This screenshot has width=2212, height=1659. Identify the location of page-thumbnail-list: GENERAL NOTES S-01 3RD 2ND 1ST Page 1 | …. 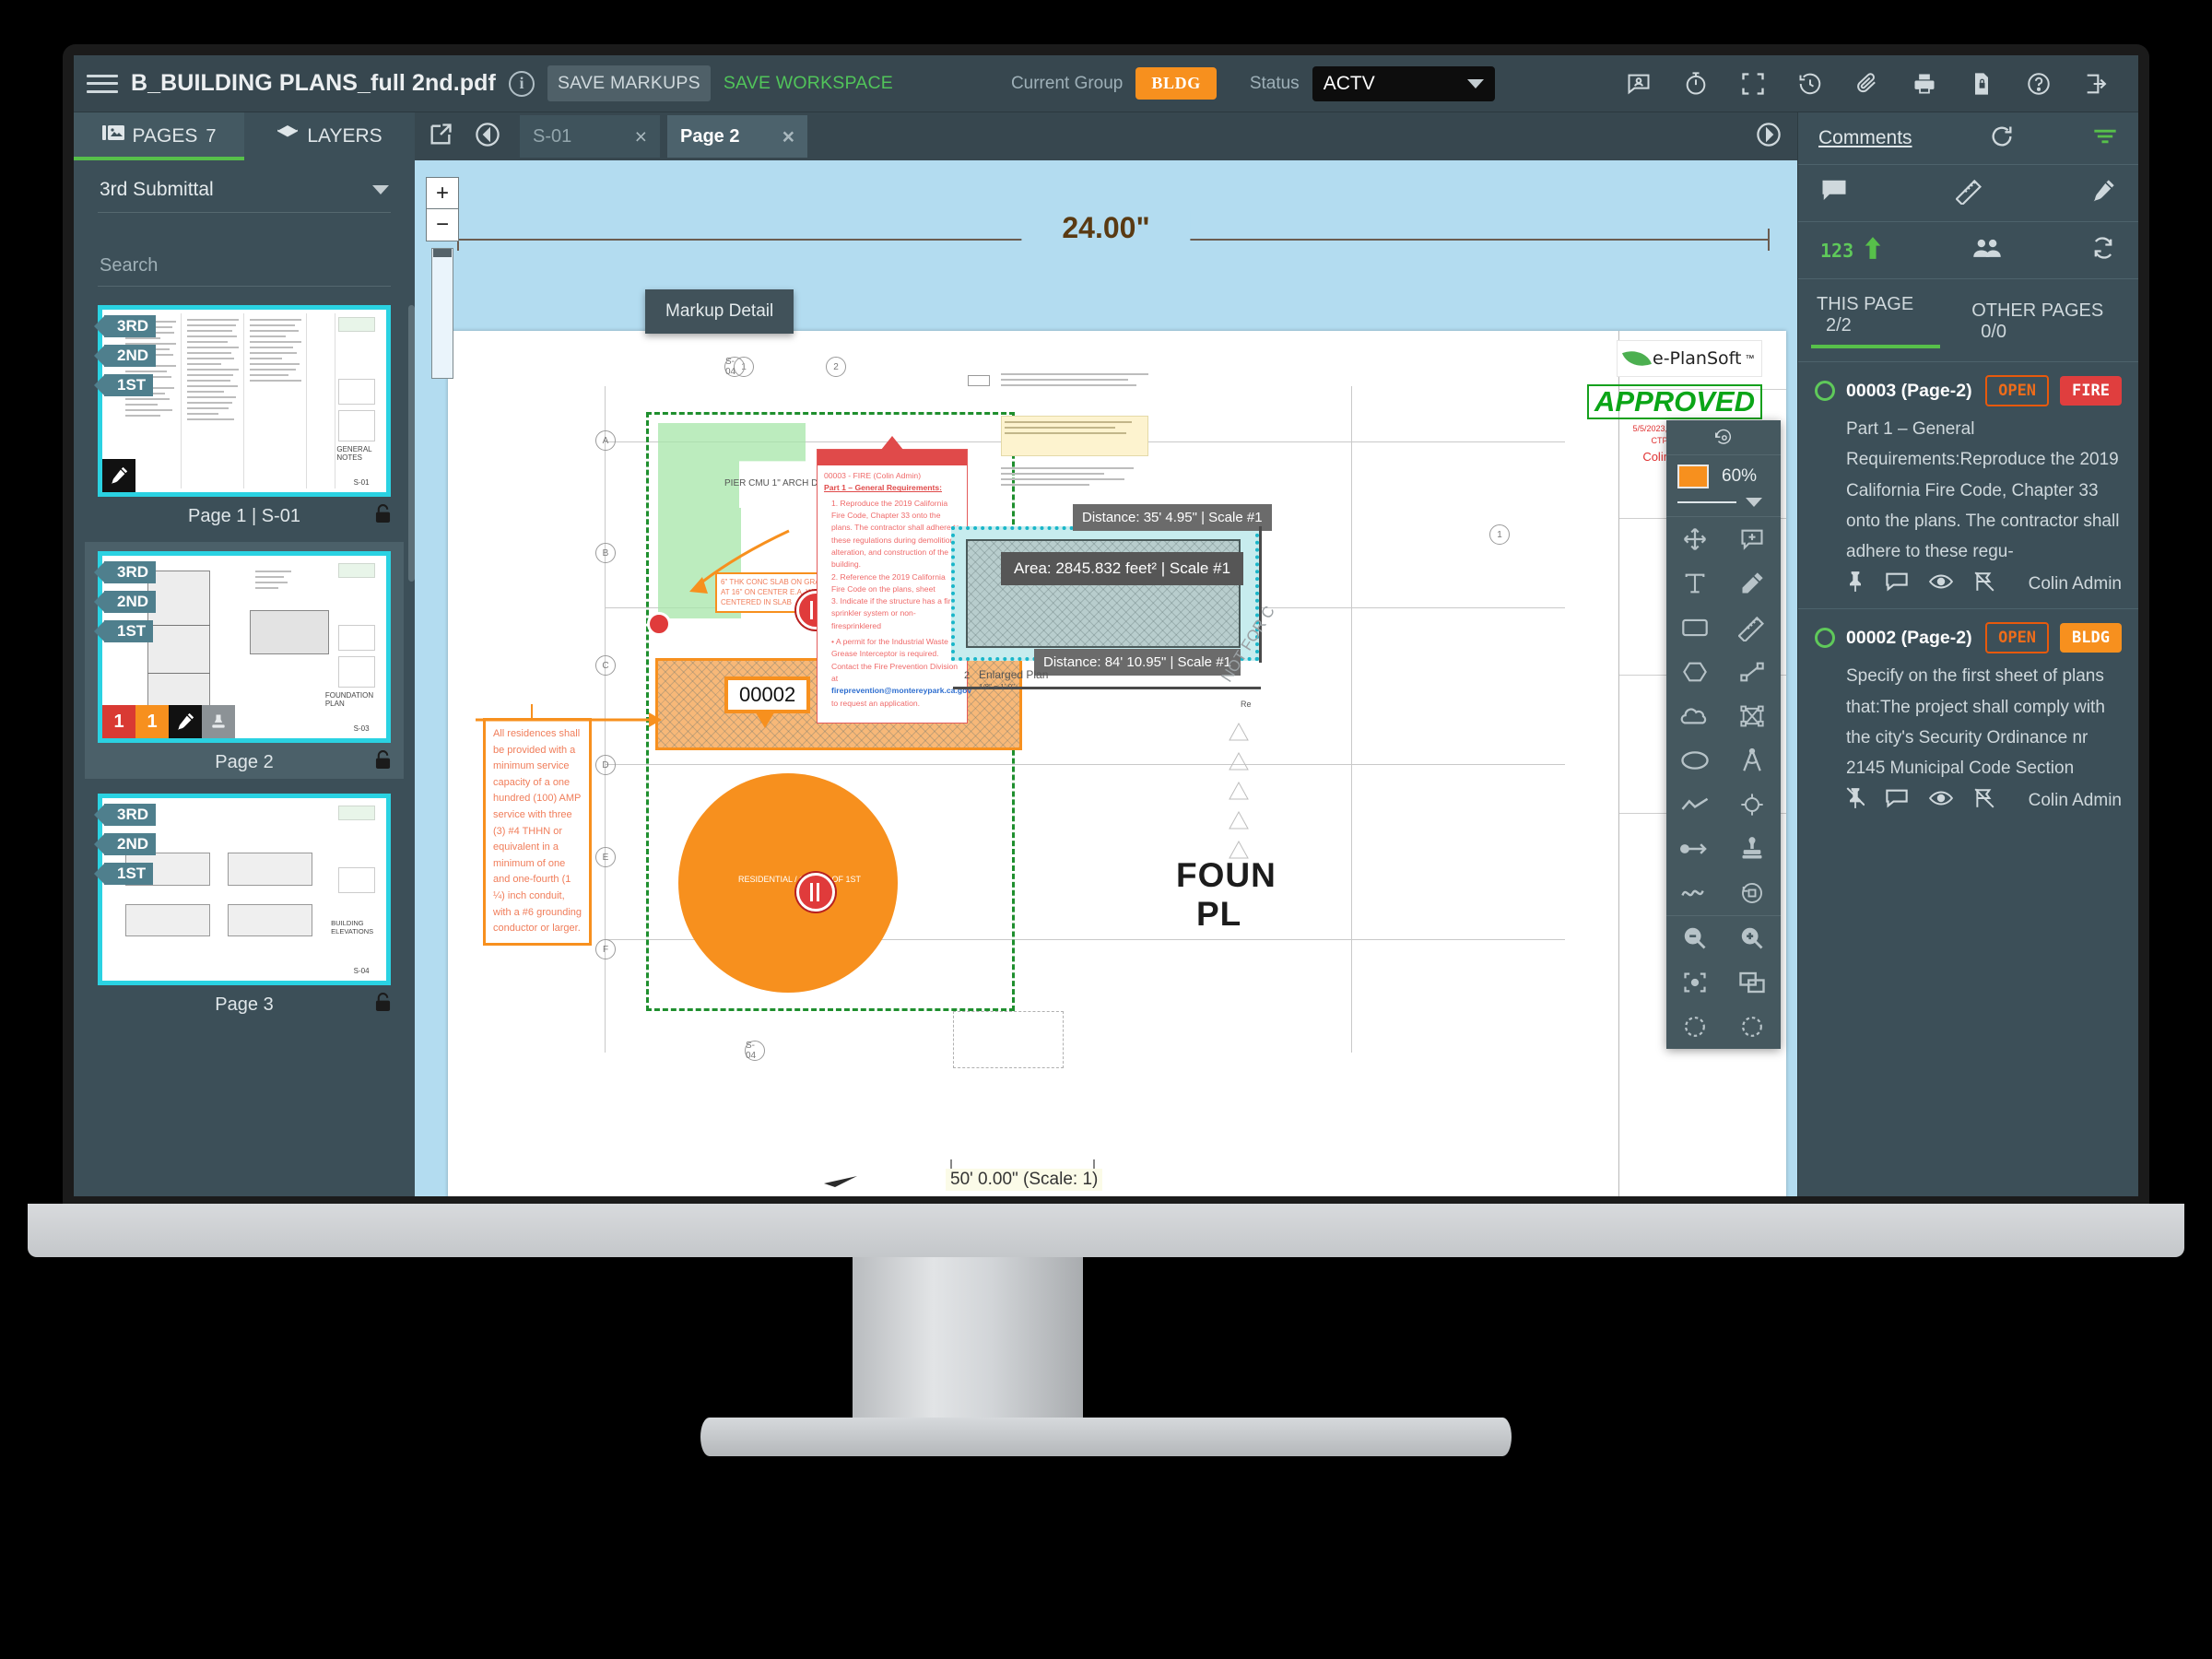
(244, 750).